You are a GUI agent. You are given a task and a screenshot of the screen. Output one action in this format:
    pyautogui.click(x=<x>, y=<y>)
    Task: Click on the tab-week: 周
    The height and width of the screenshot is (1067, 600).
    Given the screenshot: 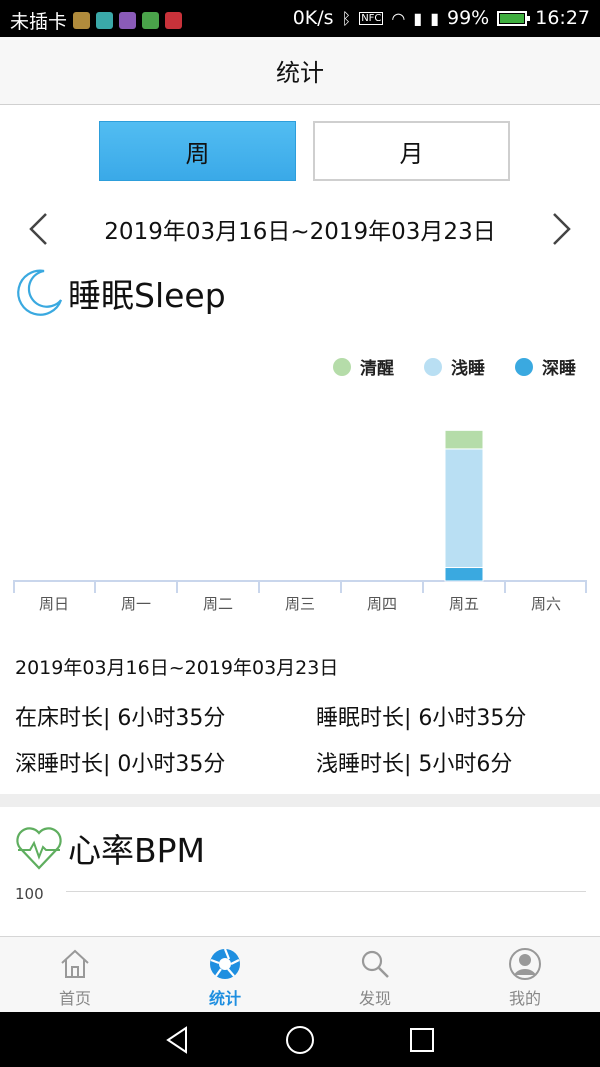 What is the action you would take?
    pyautogui.click(x=197, y=151)
    